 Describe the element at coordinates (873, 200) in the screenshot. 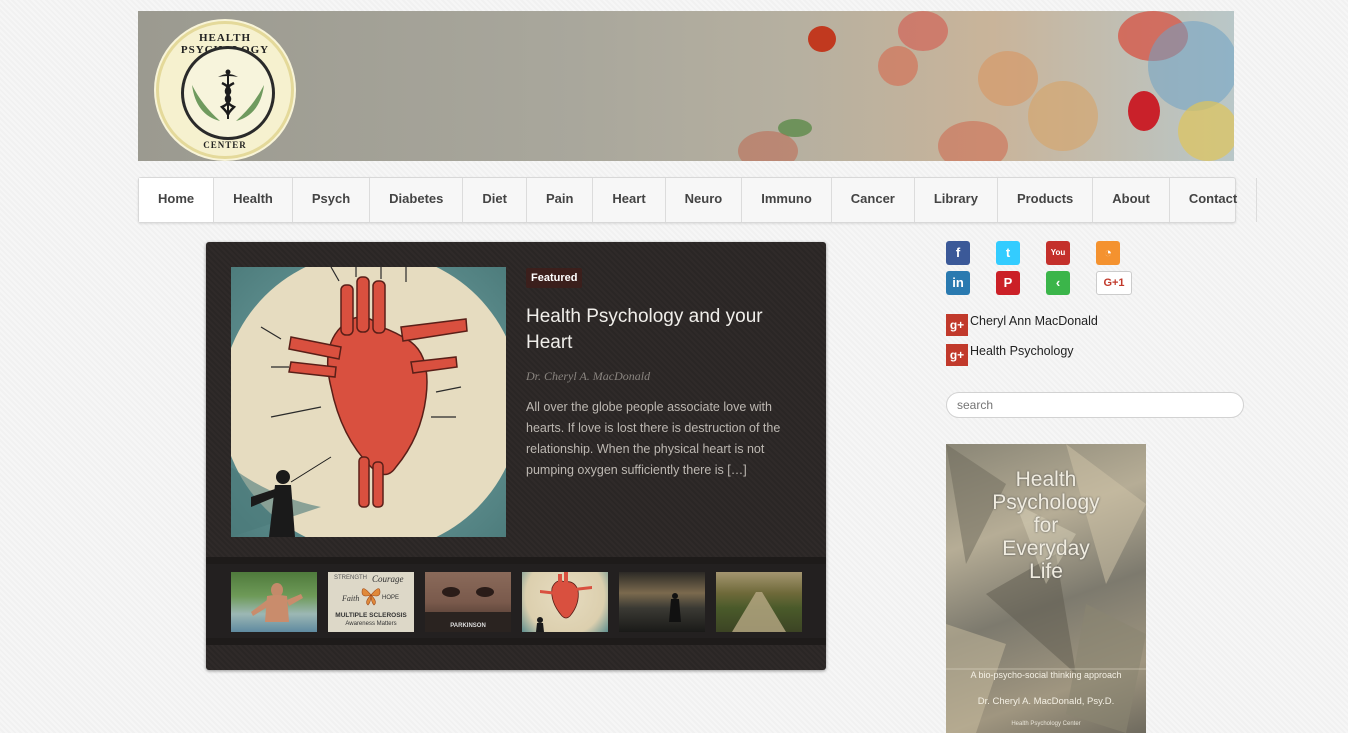

I see `nav-item-cancer: Cancer` at that location.